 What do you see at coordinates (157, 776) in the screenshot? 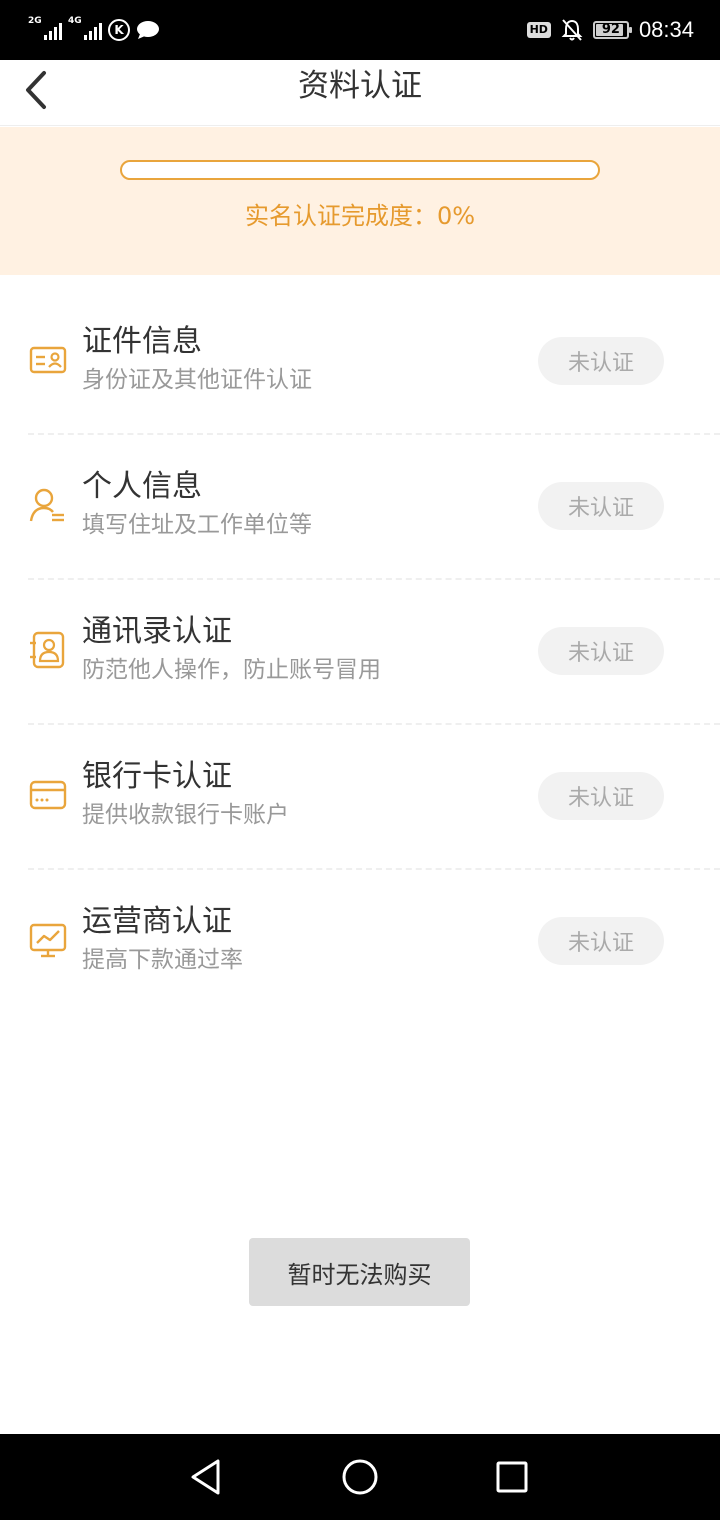
I see `item-title: 银行卡认证` at bounding box center [157, 776].